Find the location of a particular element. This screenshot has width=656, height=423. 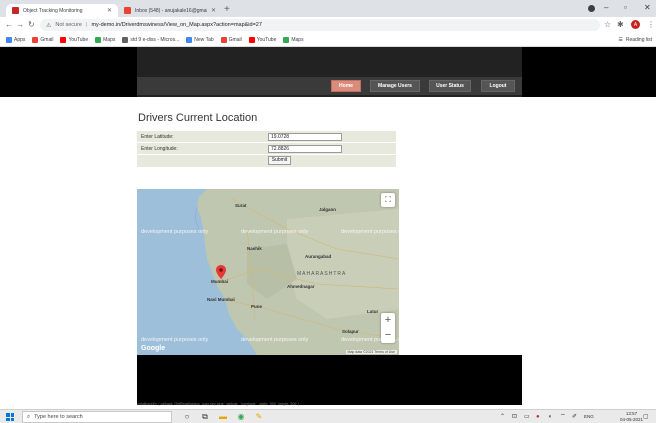

star-bookmark-icon: ☆ is located at coordinates (607, 24).